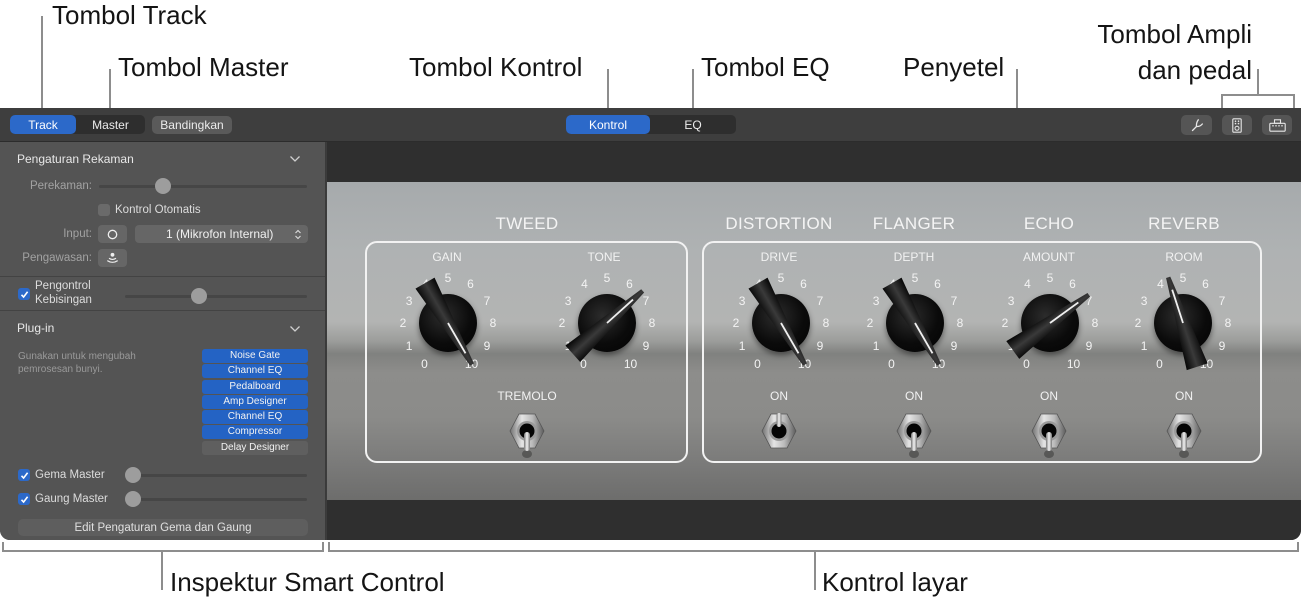 This screenshot has height=606, width=1301. I want to click on recording-level-slider, so click(203, 186).